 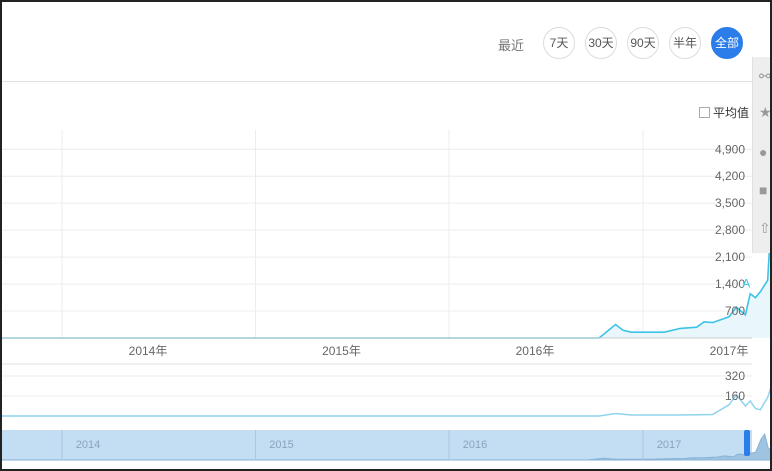 I want to click on main-x-tick-label: 2016年, so click(x=535, y=351).